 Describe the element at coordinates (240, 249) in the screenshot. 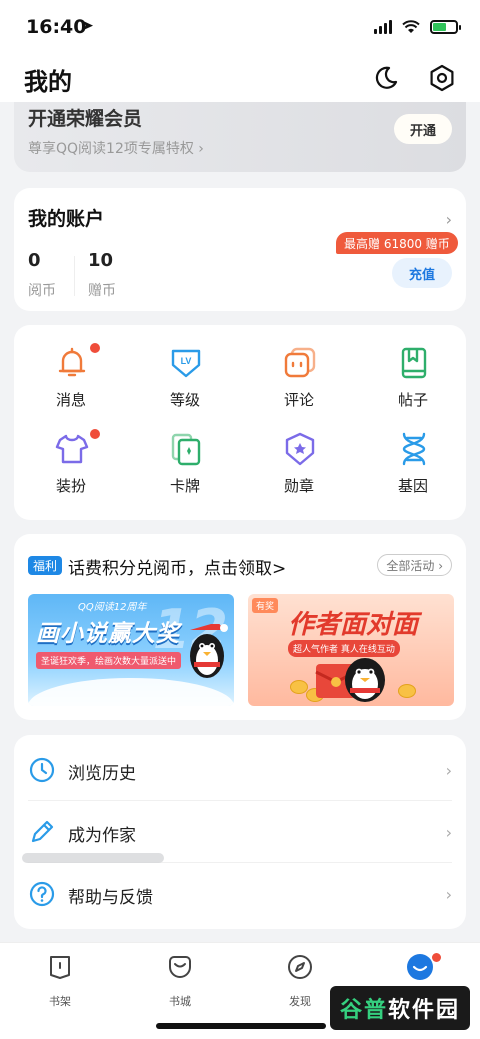

I see `account-card: 我的账户 › 0 阅币 10 赠币 最高赠 61800 赠币 充值` at that location.